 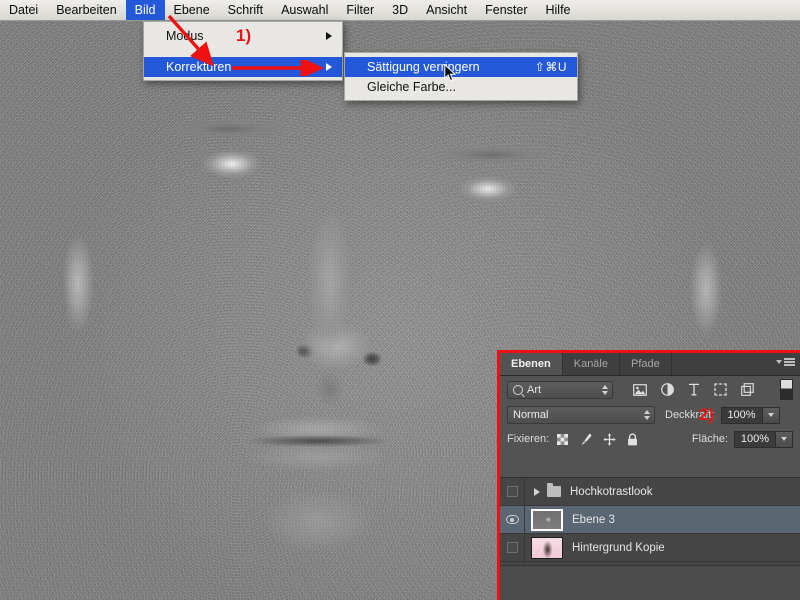 I want to click on menu-spacer, so click(x=243, y=51).